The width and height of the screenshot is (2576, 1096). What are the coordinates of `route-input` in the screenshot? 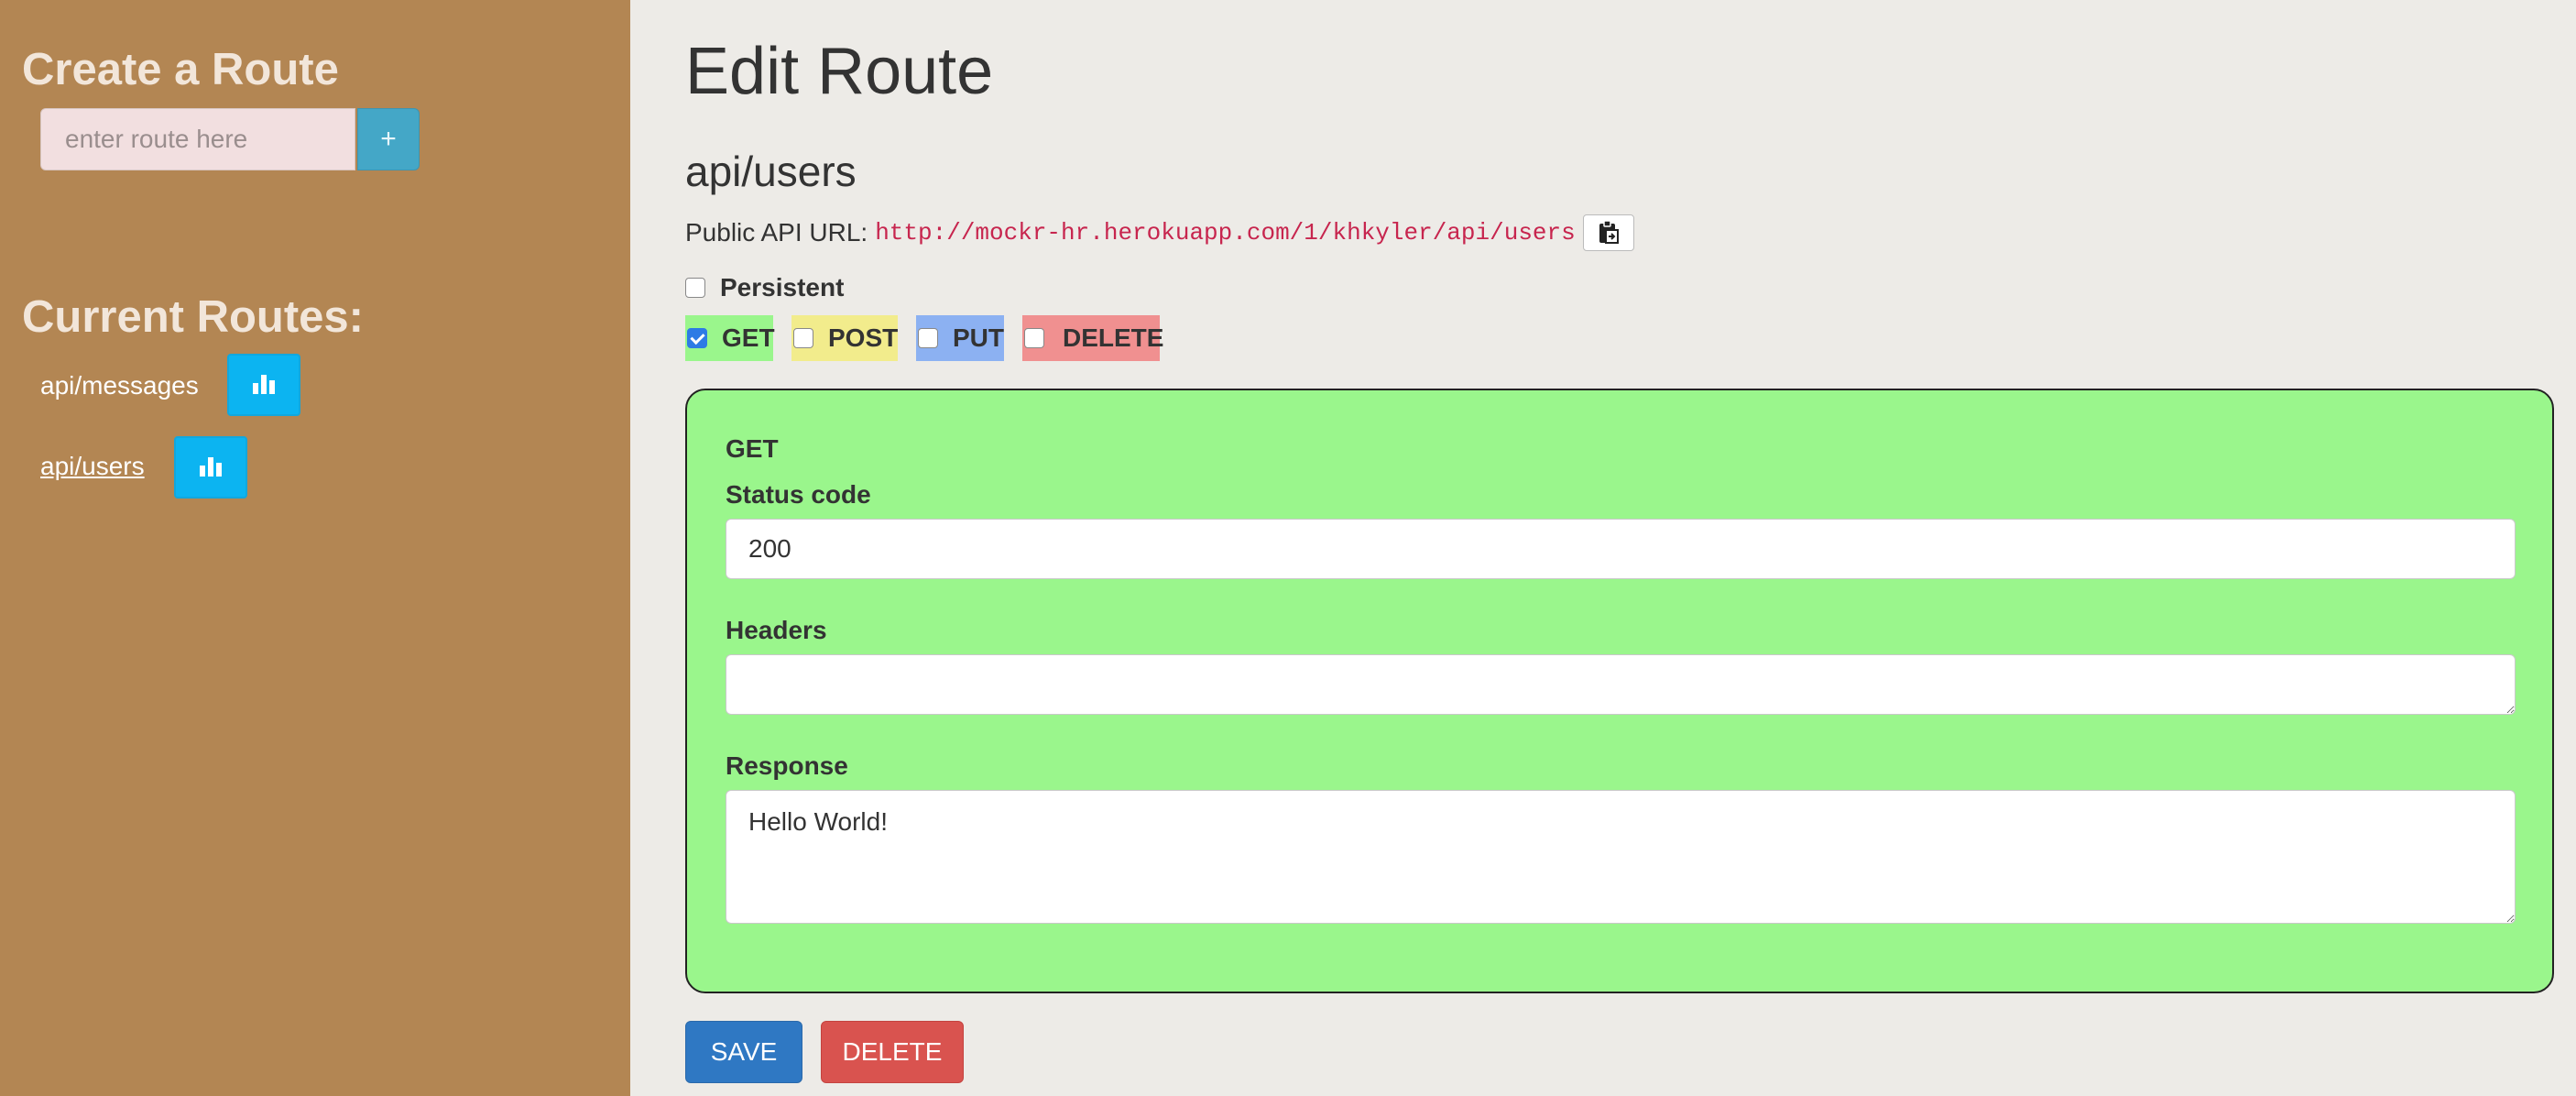 It's located at (197, 139).